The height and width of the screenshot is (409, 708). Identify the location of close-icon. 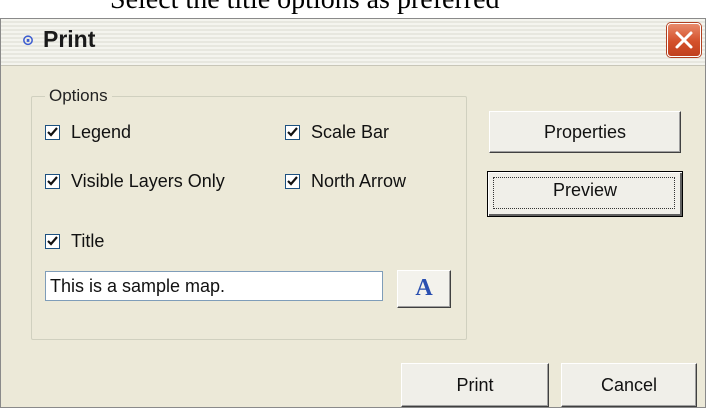
(684, 40).